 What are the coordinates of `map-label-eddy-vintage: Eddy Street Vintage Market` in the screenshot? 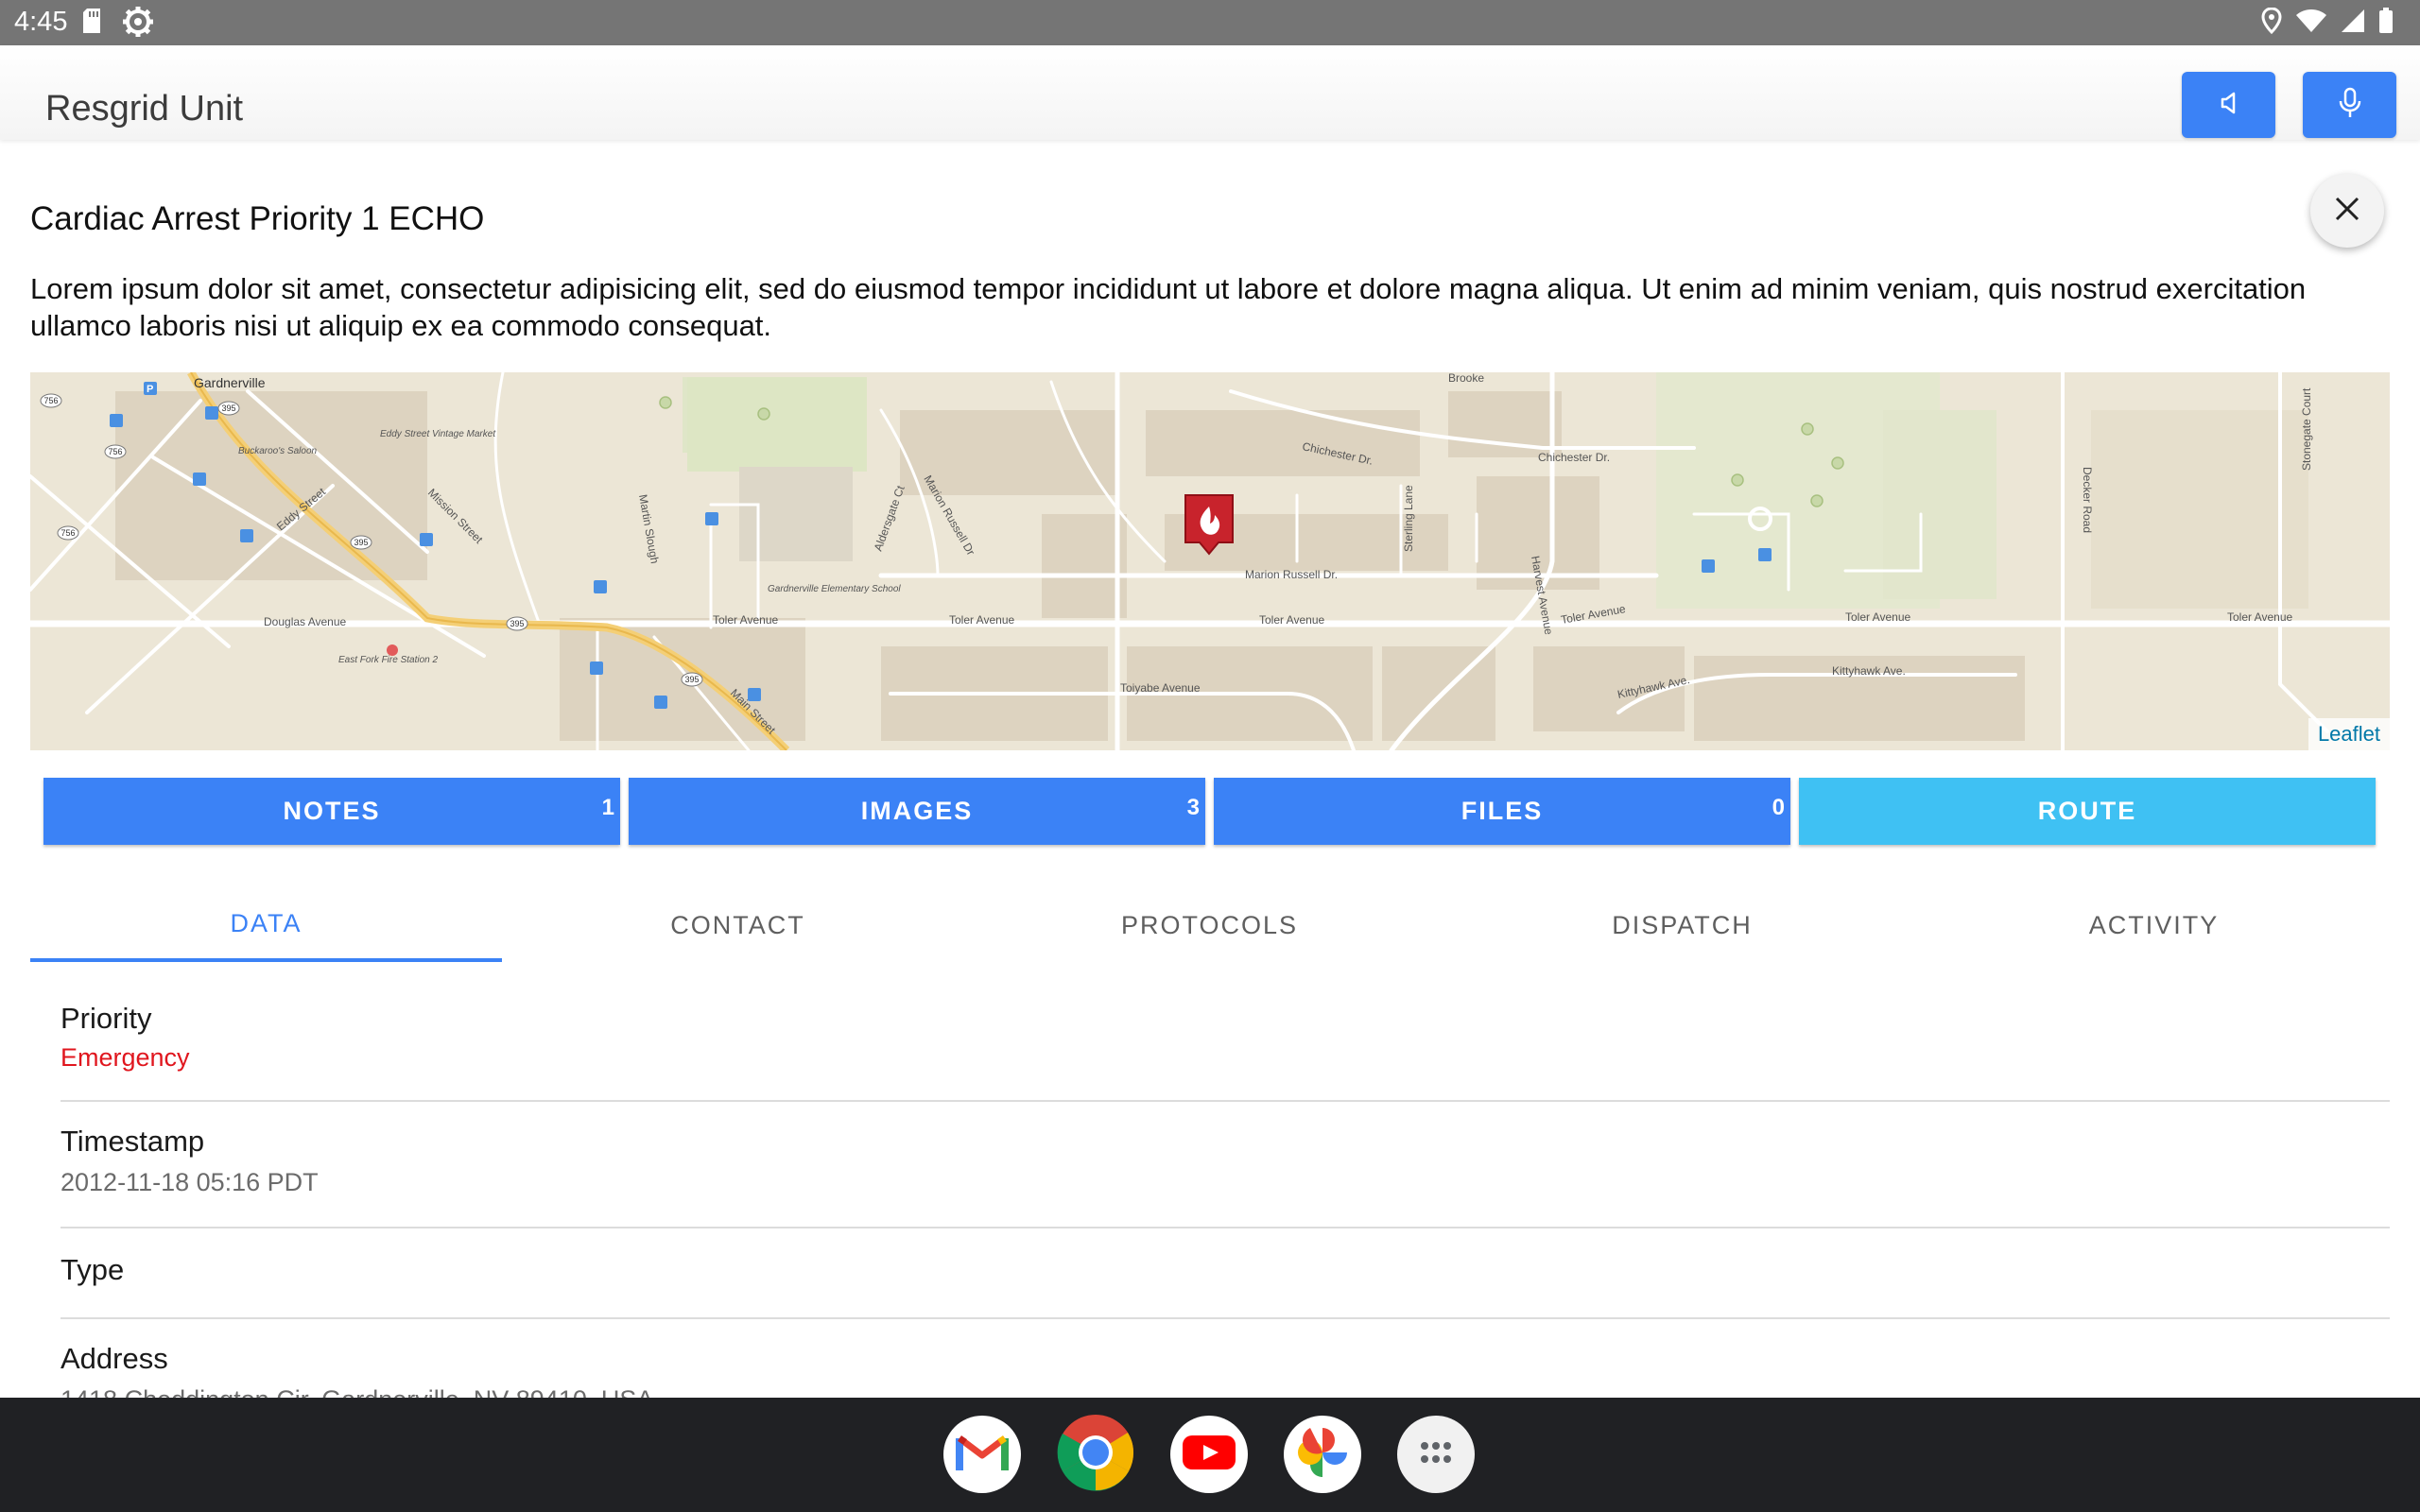 It's located at (438, 434).